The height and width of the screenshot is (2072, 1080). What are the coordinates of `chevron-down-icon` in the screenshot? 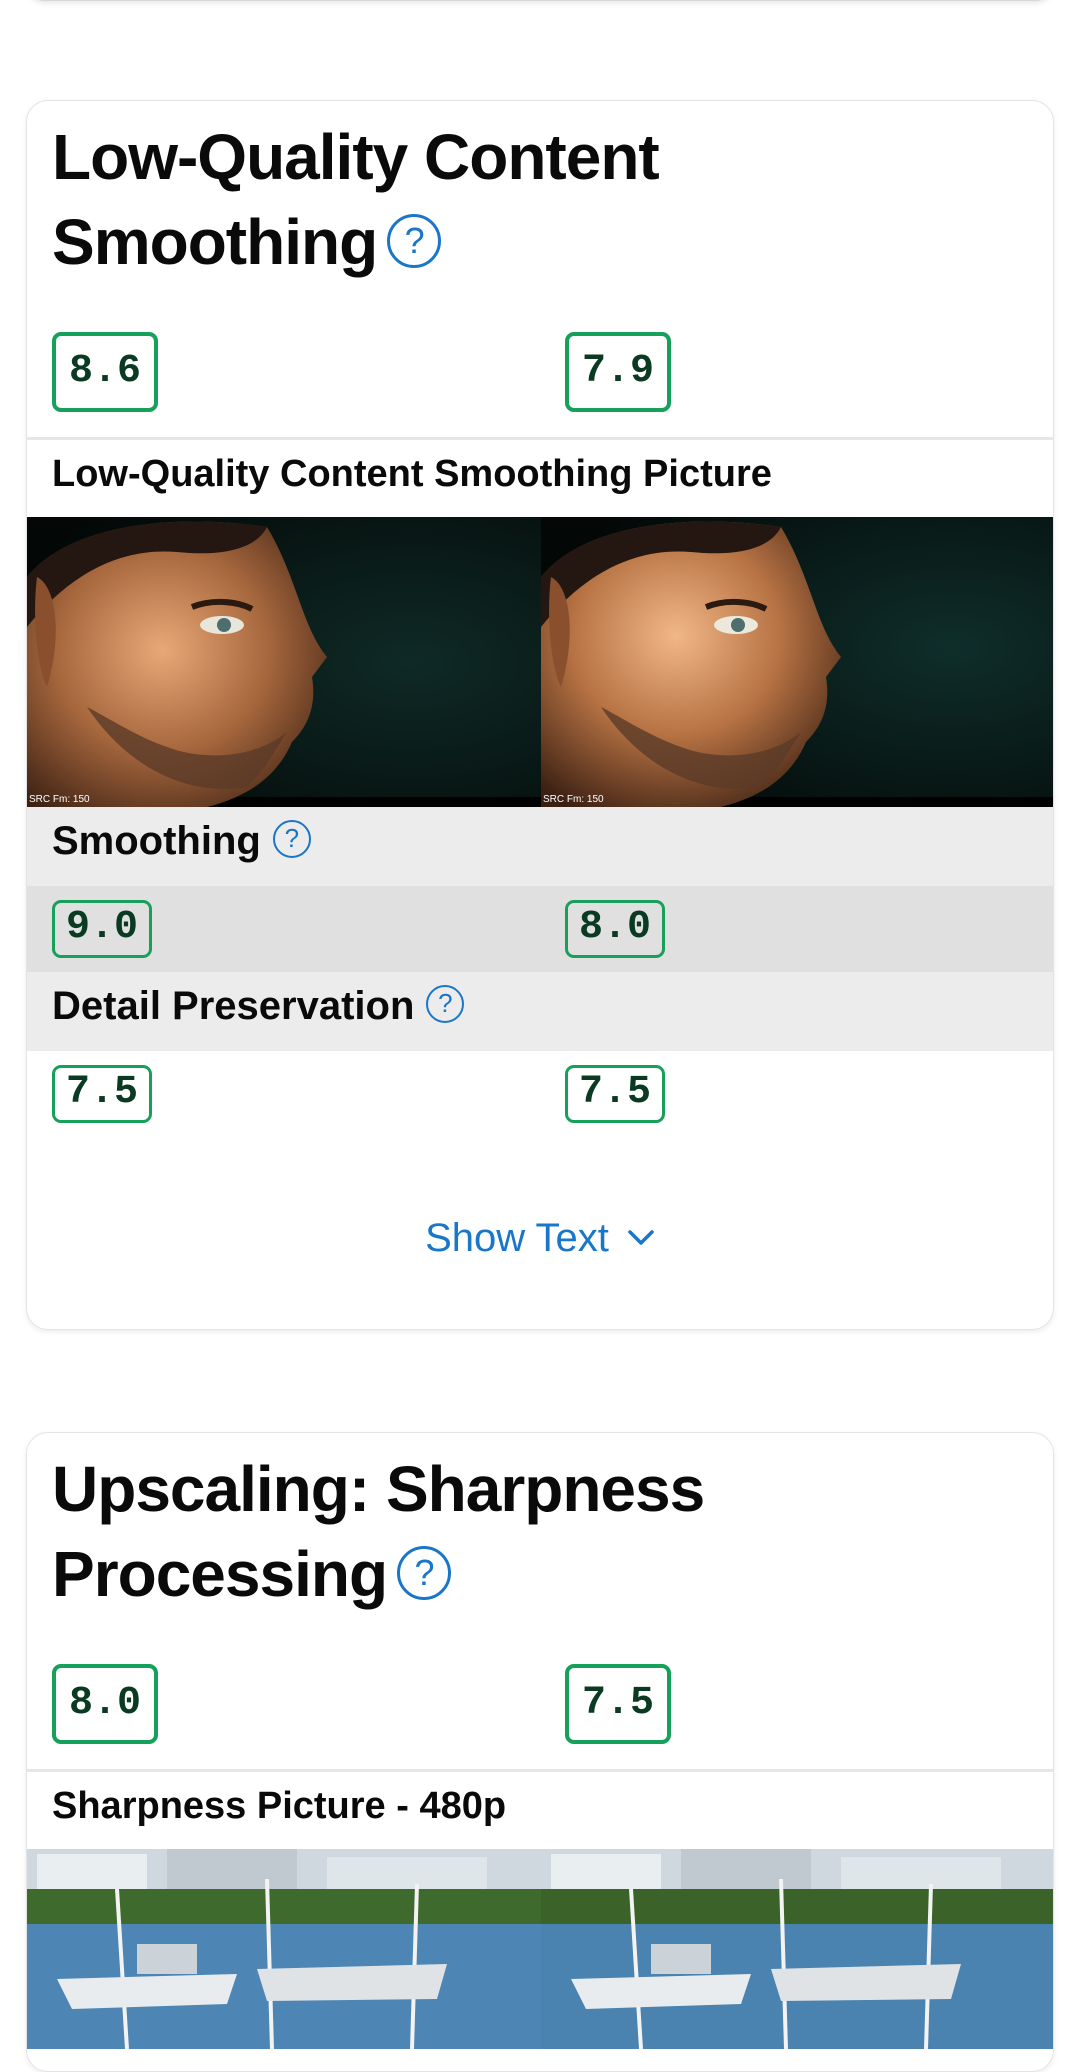 It's located at (641, 1234).